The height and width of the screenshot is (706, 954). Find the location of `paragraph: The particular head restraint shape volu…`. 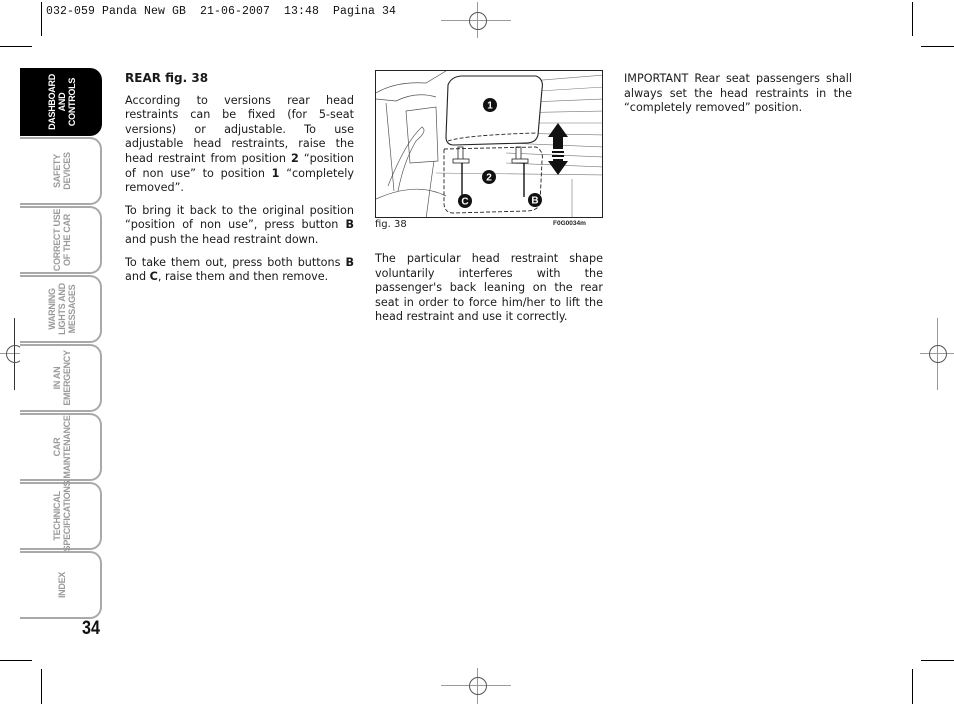

paragraph: The particular head restraint shape volu… is located at coordinates (489, 288).